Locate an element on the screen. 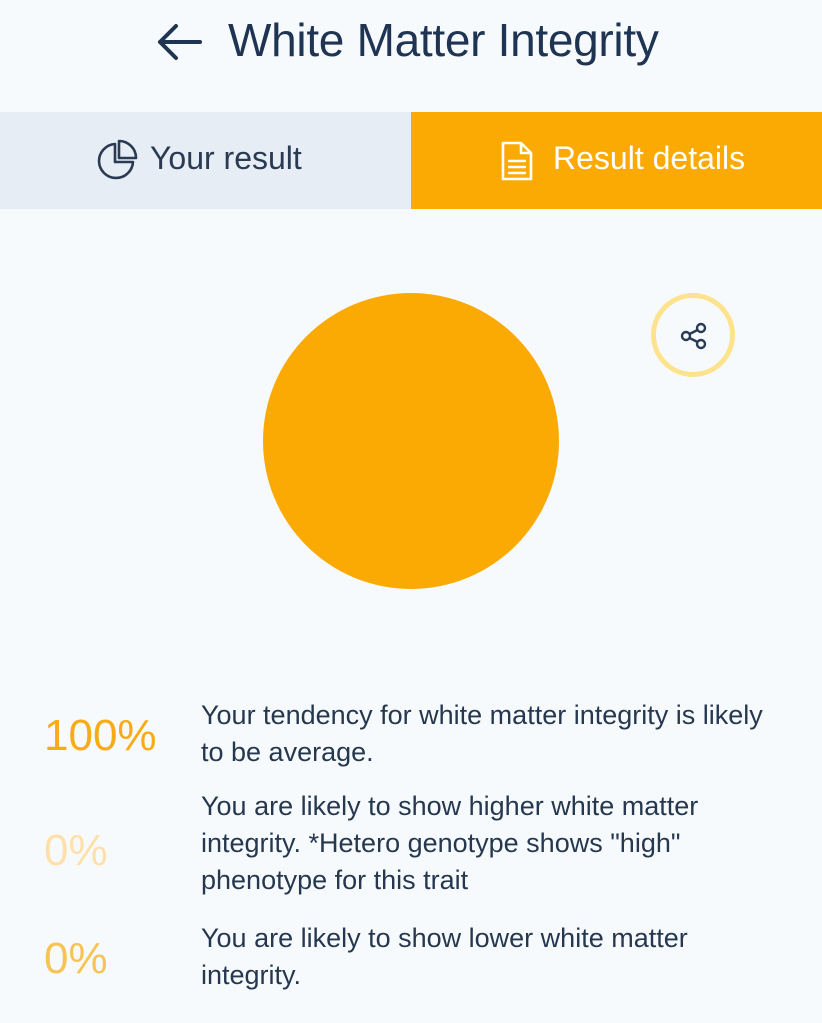 The image size is (822, 1023). pie-slice-average is located at coordinates (411, 441).